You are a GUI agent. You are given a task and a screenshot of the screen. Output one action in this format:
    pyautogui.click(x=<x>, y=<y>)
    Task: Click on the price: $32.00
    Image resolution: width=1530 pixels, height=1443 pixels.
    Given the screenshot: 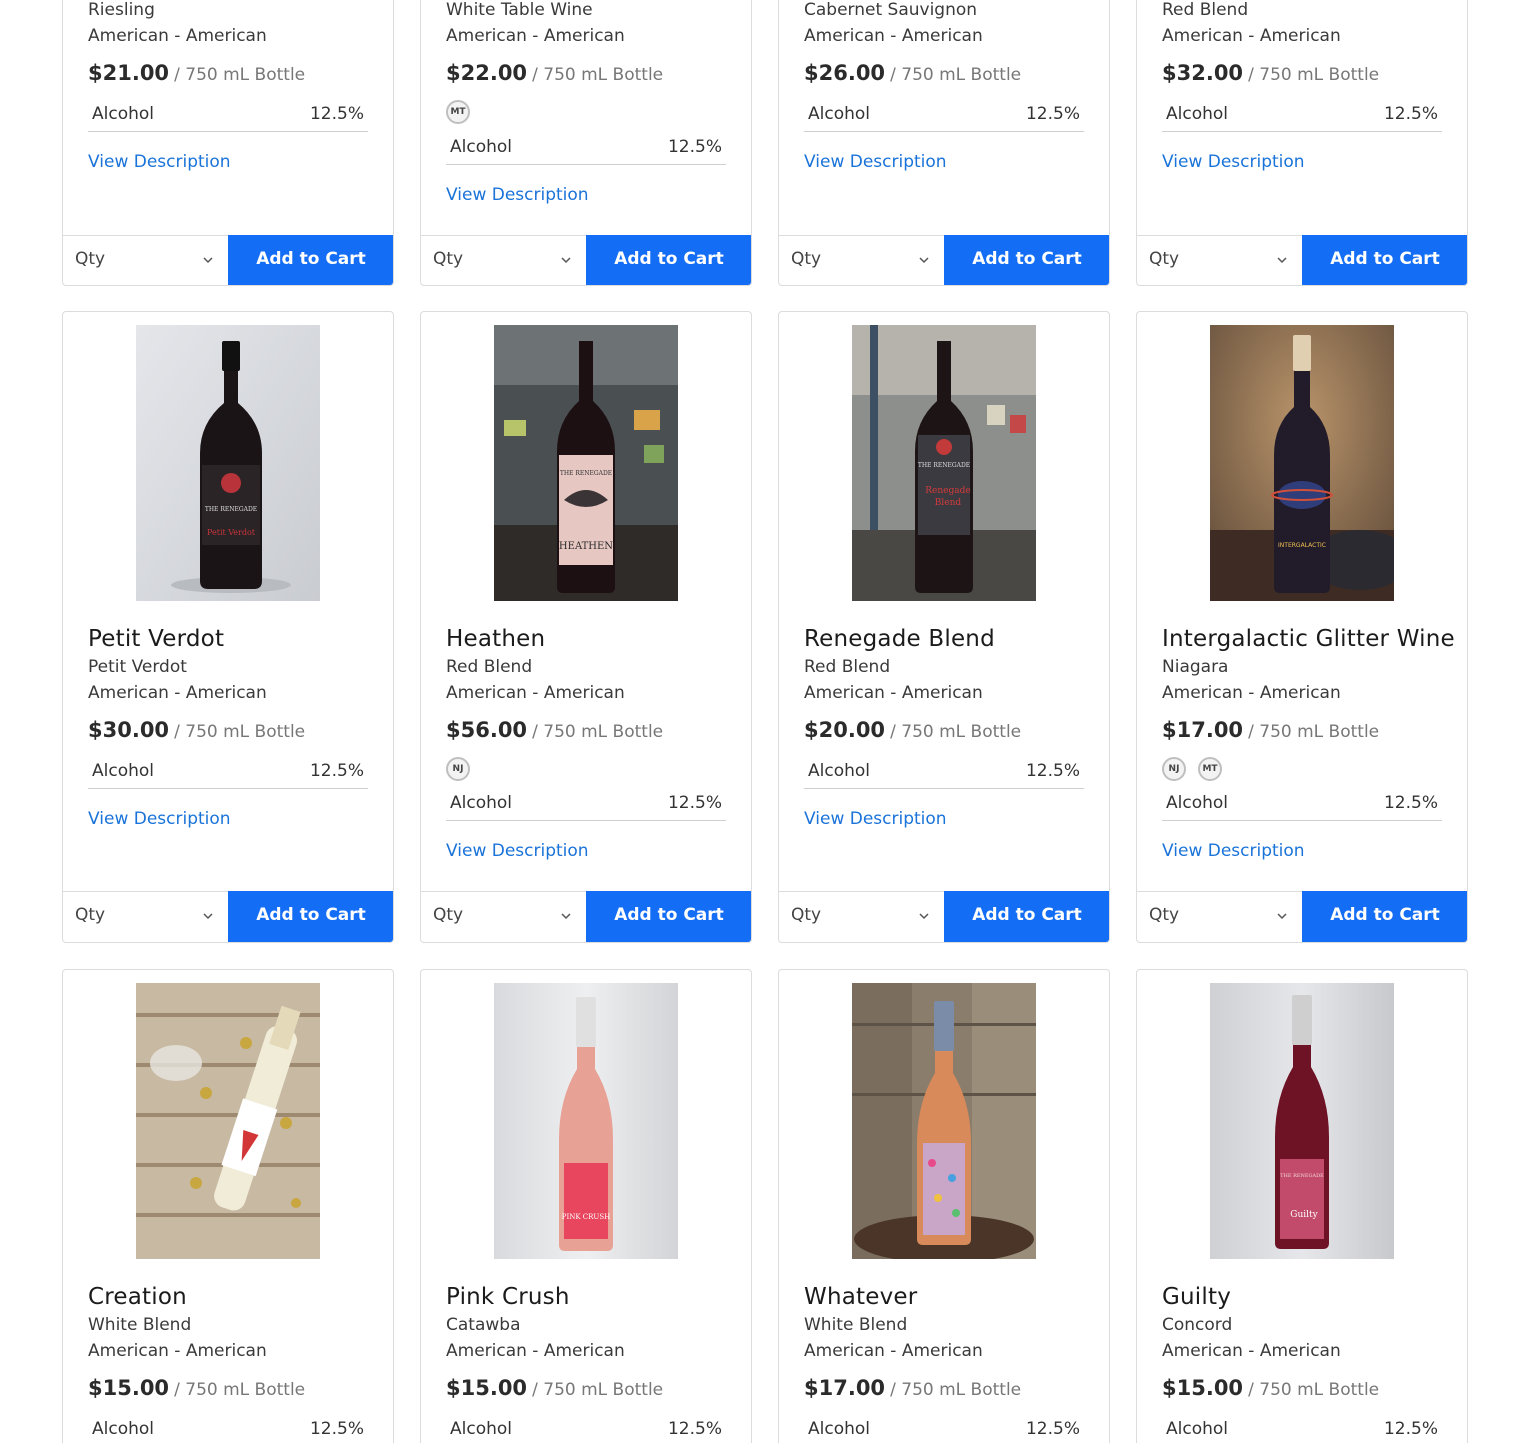 What is the action you would take?
    pyautogui.click(x=1203, y=73)
    